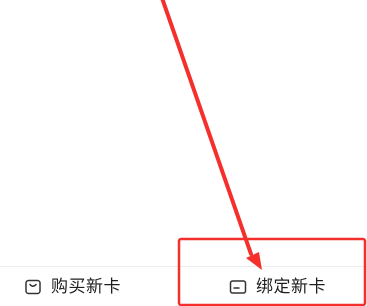 This screenshot has height=306, width=367. I want to click on card-icon, so click(238, 287).